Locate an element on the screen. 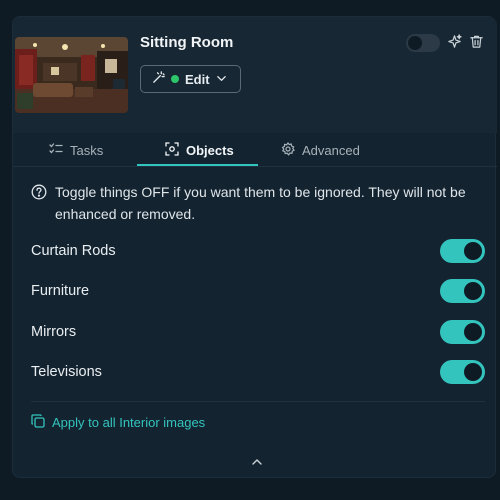 Image resolution: width=500 pixels, height=500 pixels. tab-objects: Objects is located at coordinates (199, 150).